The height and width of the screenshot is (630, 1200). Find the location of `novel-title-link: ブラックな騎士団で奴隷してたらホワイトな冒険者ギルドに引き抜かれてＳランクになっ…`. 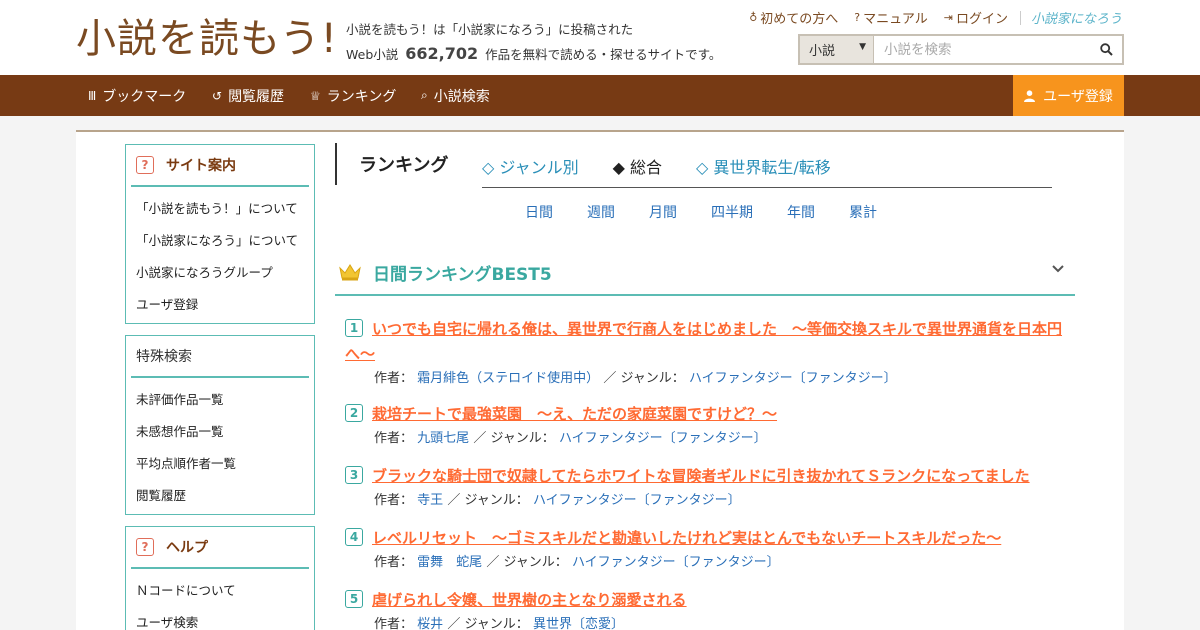

novel-title-link: ブラックな騎士団で奴隷してたらホワイトな冒険者ギルドに引き抜かれてＳランクになっ… is located at coordinates (710, 476).